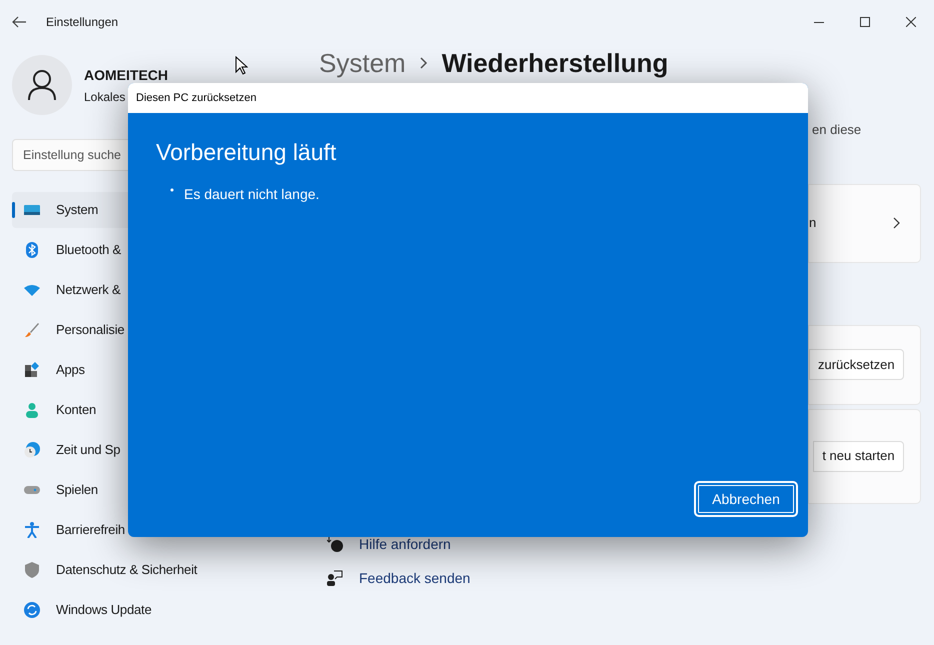 The height and width of the screenshot is (645, 934). I want to click on feedback-icon, so click(335, 578).